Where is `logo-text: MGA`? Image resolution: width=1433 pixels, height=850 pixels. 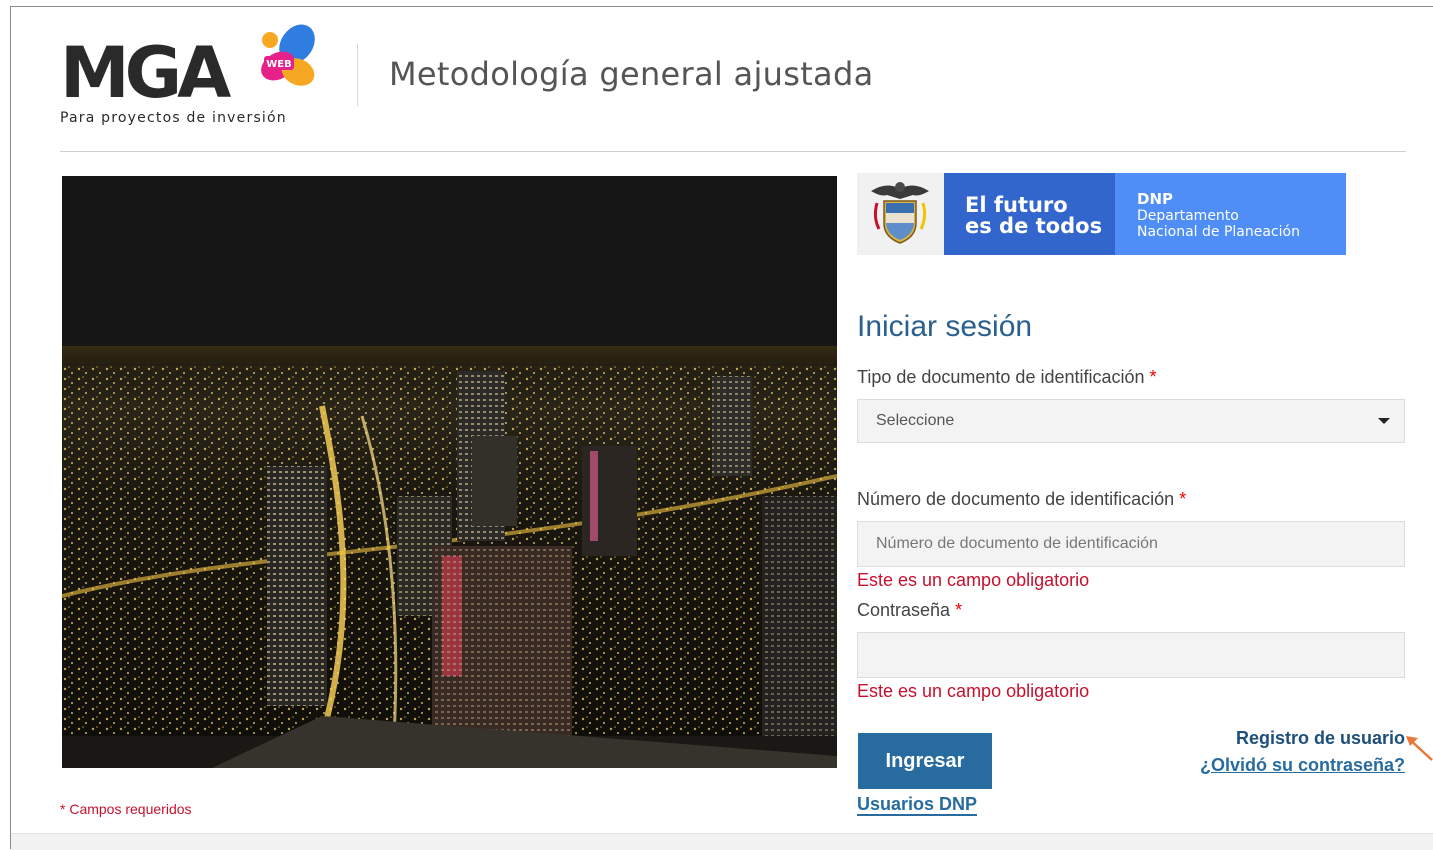
logo-text: MGA is located at coordinates (145, 73).